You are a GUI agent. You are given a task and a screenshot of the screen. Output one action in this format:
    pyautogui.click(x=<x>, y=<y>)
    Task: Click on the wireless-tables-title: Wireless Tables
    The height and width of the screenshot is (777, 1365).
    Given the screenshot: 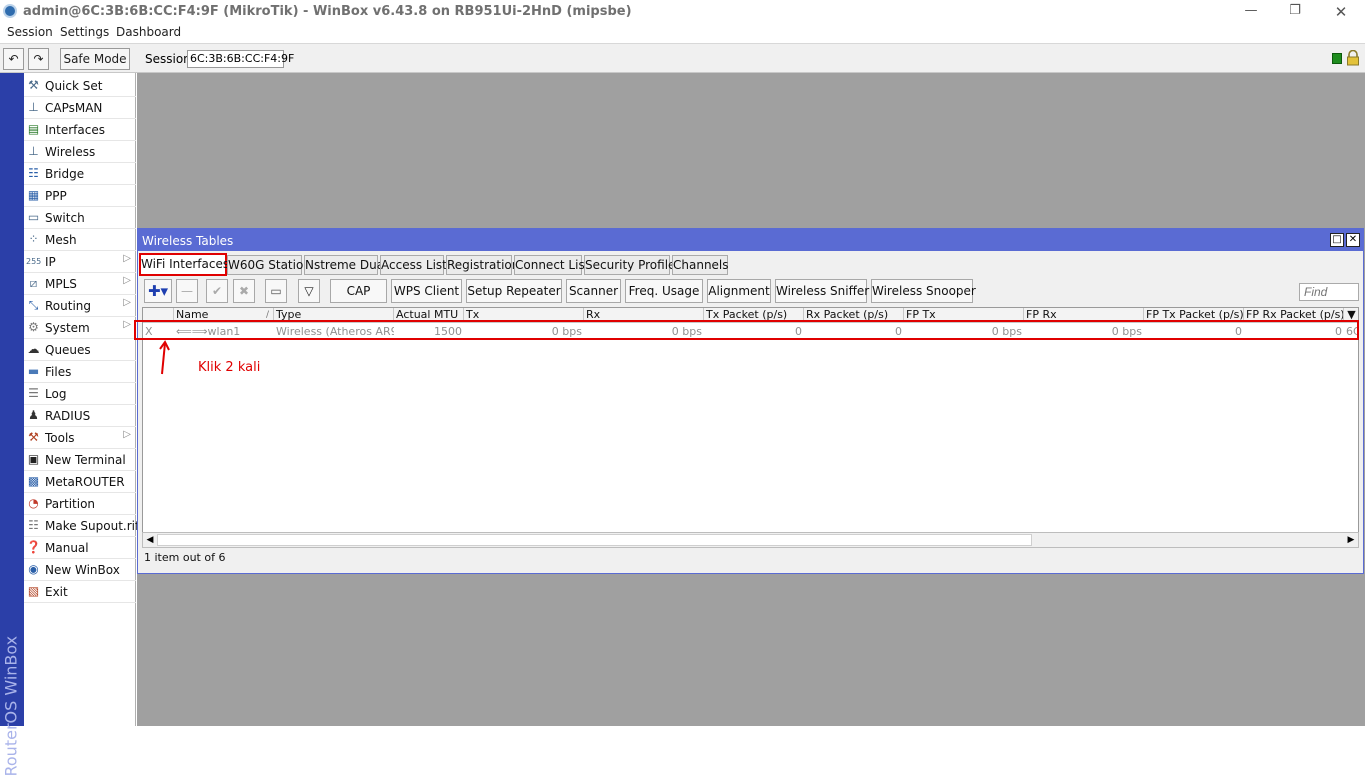 What is the action you would take?
    pyautogui.click(x=188, y=241)
    